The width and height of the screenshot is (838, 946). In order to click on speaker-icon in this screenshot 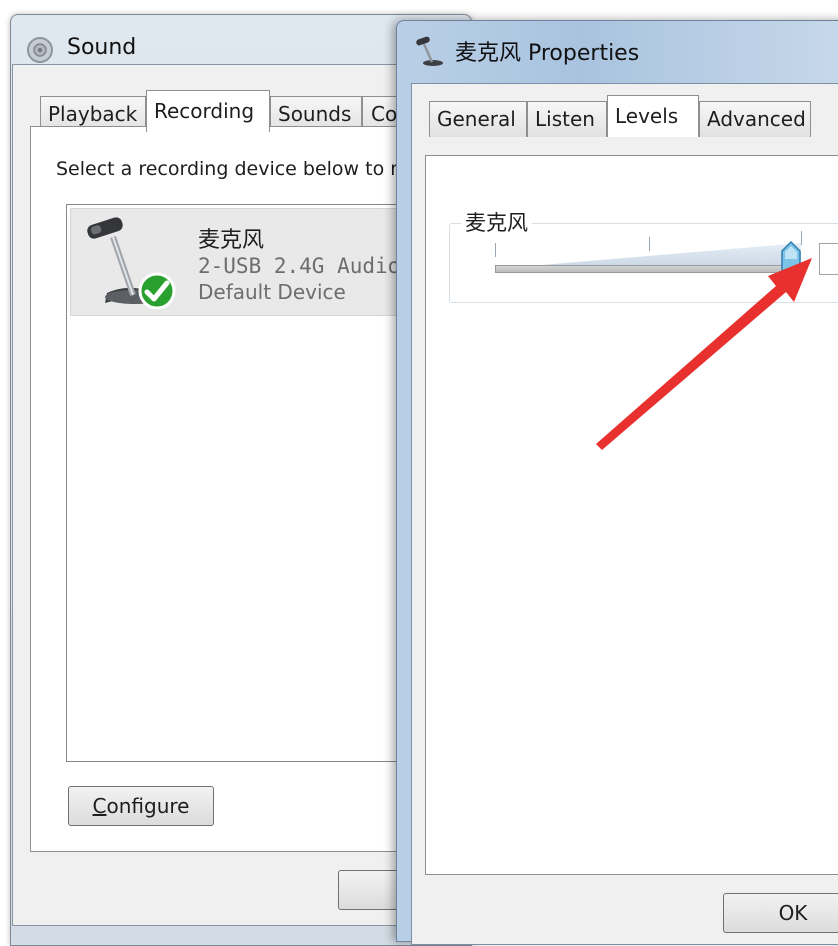, I will do `click(40, 50)`.